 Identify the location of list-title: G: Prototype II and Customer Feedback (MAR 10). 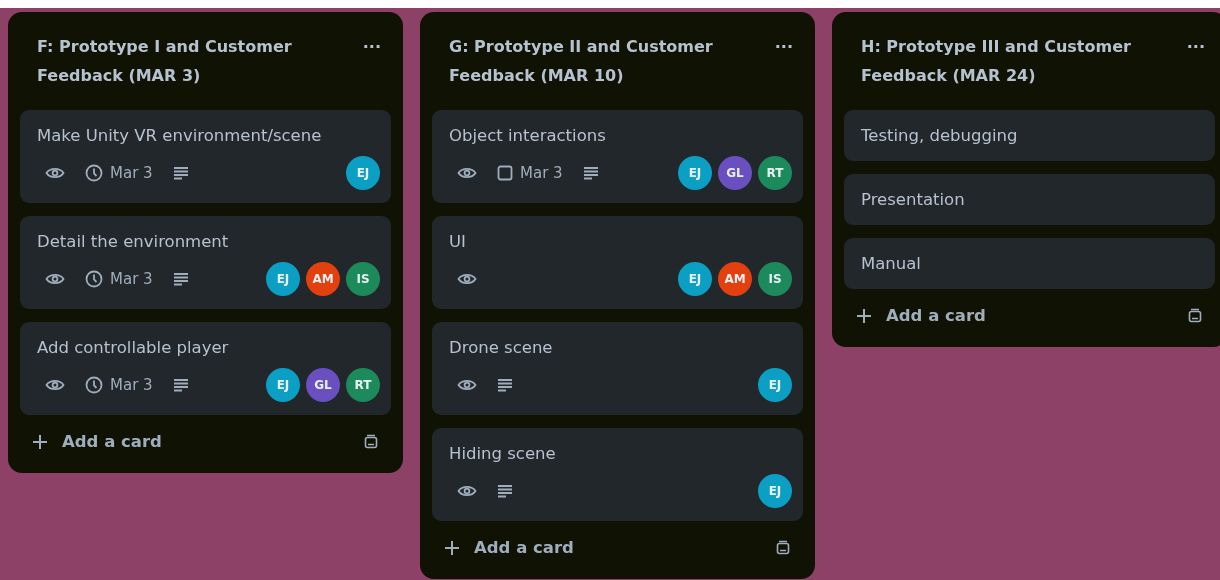
(581, 61).